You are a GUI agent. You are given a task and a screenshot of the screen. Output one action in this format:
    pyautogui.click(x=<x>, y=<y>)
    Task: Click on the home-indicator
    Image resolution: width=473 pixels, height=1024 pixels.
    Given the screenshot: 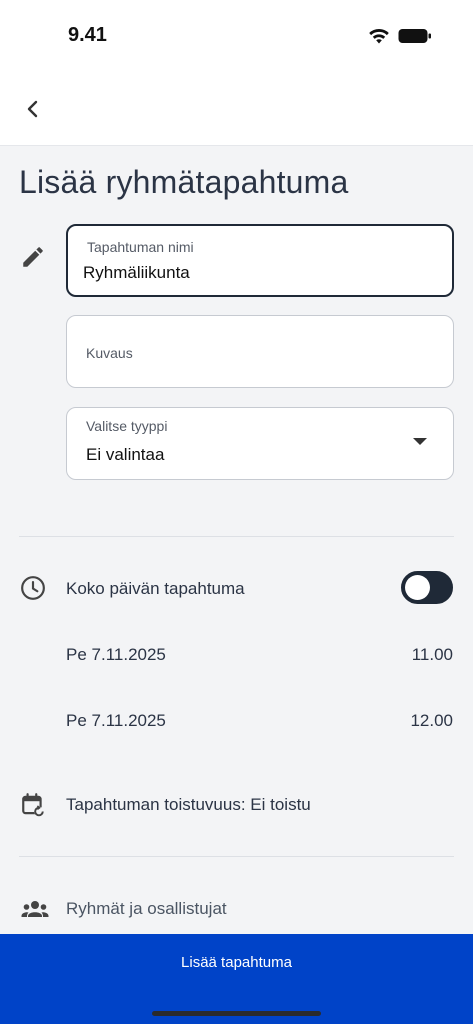 What is the action you would take?
    pyautogui.click(x=236, y=1013)
    